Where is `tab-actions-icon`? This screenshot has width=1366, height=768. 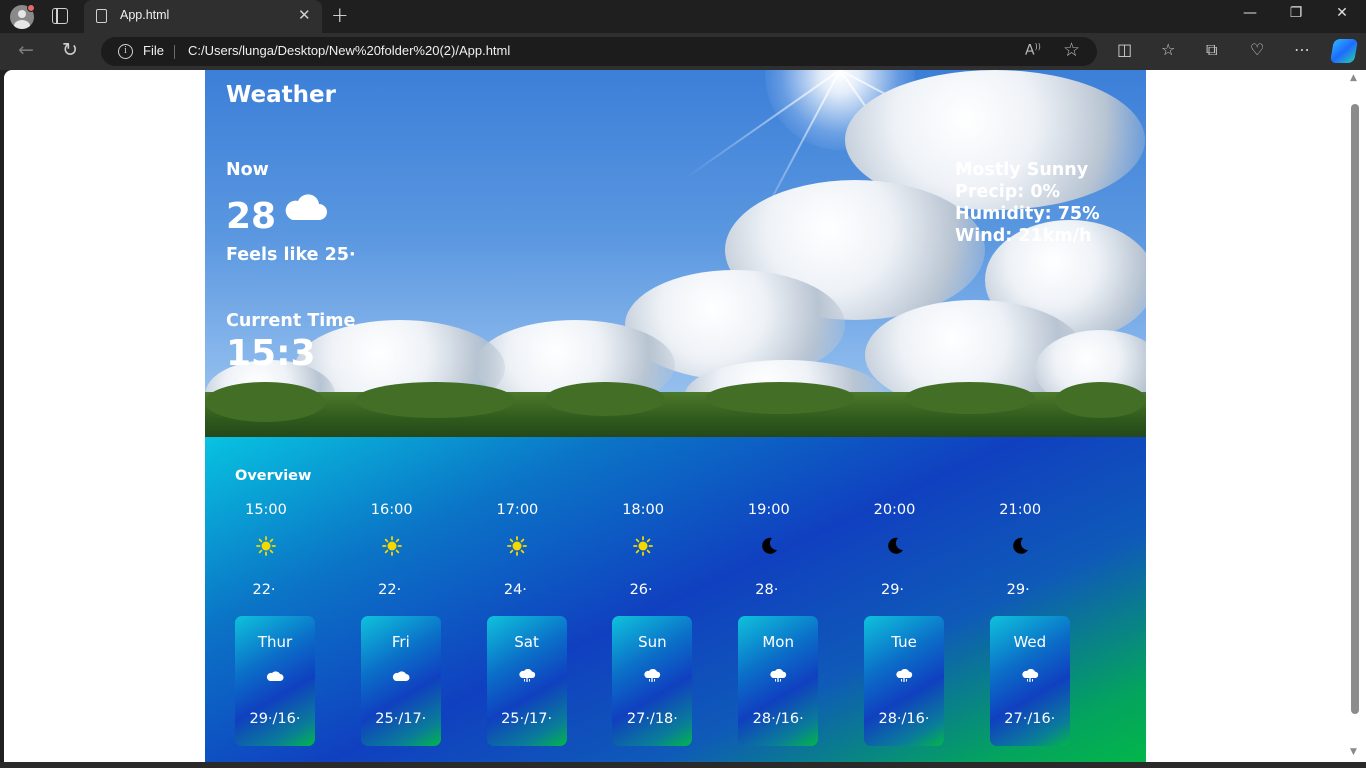 tab-actions-icon is located at coordinates (60, 16).